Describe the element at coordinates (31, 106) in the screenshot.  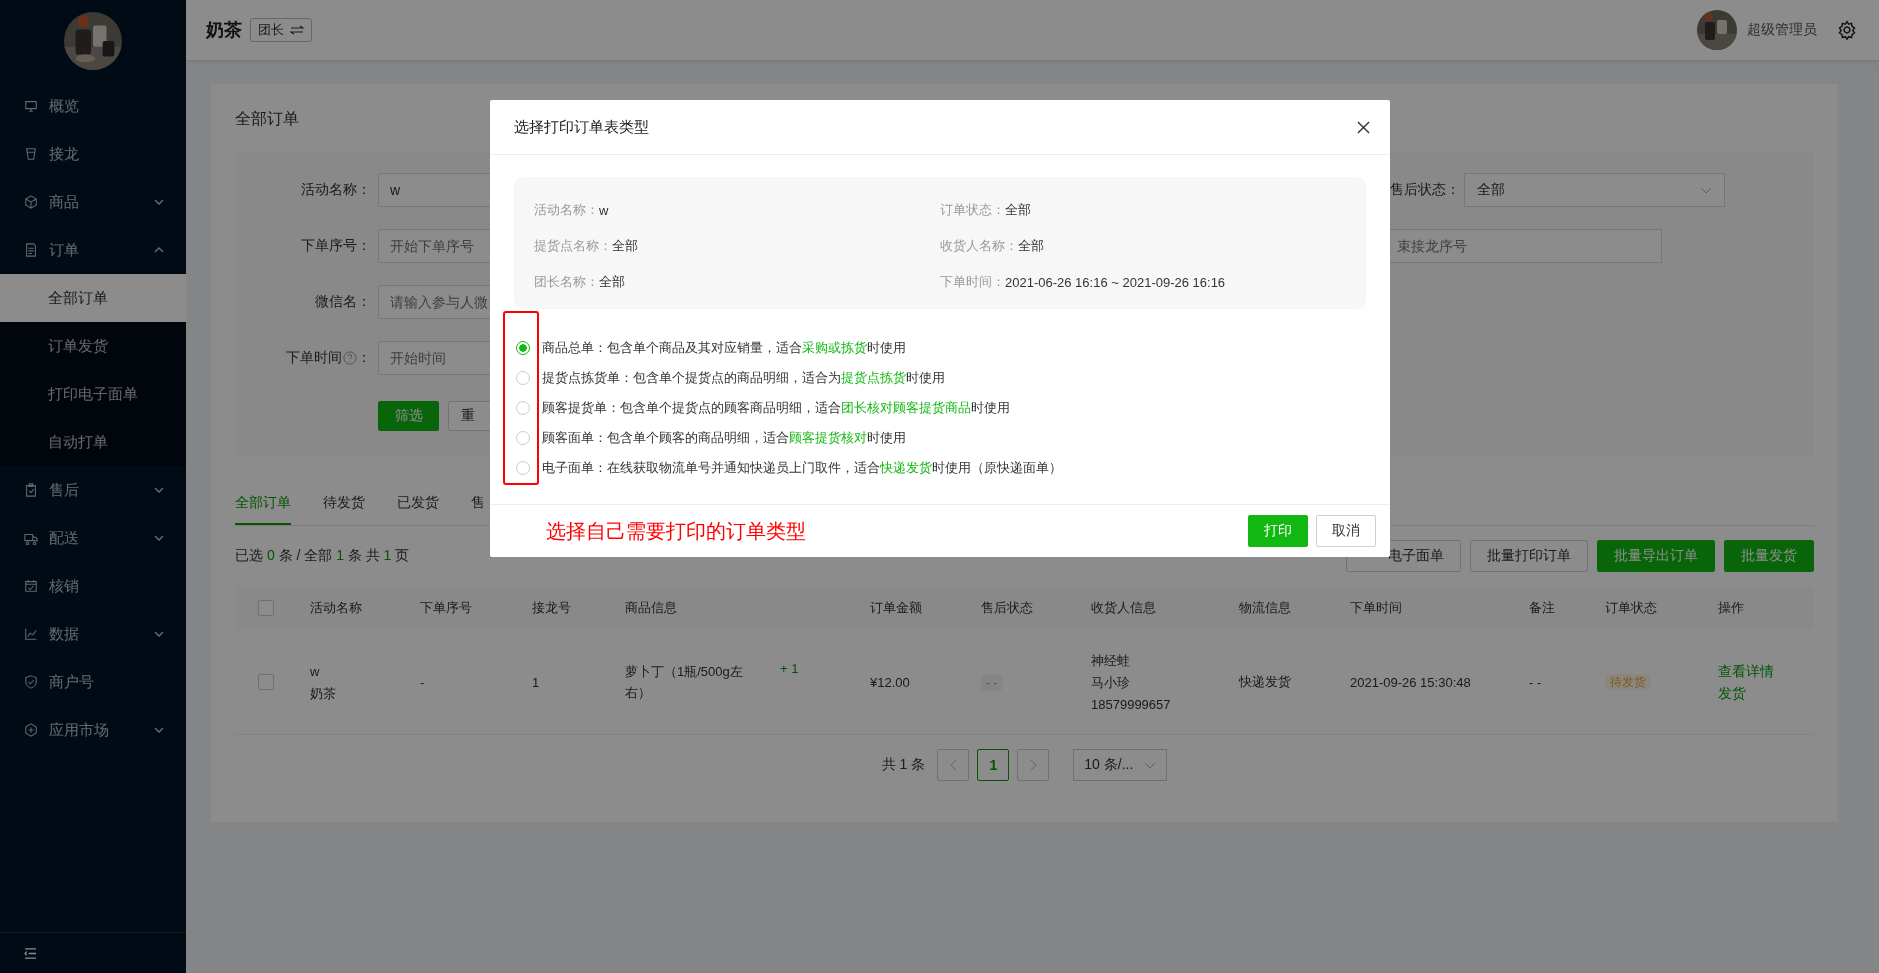
I see `monitor-icon` at that location.